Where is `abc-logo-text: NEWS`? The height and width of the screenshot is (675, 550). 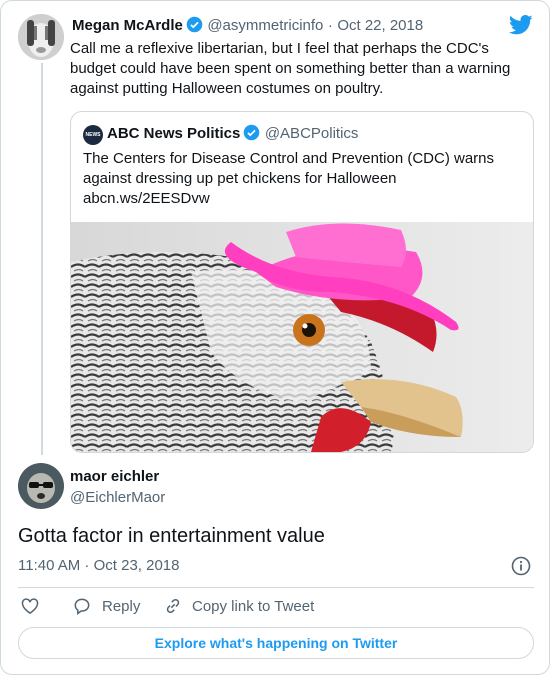 abc-logo-text: NEWS is located at coordinates (93, 135).